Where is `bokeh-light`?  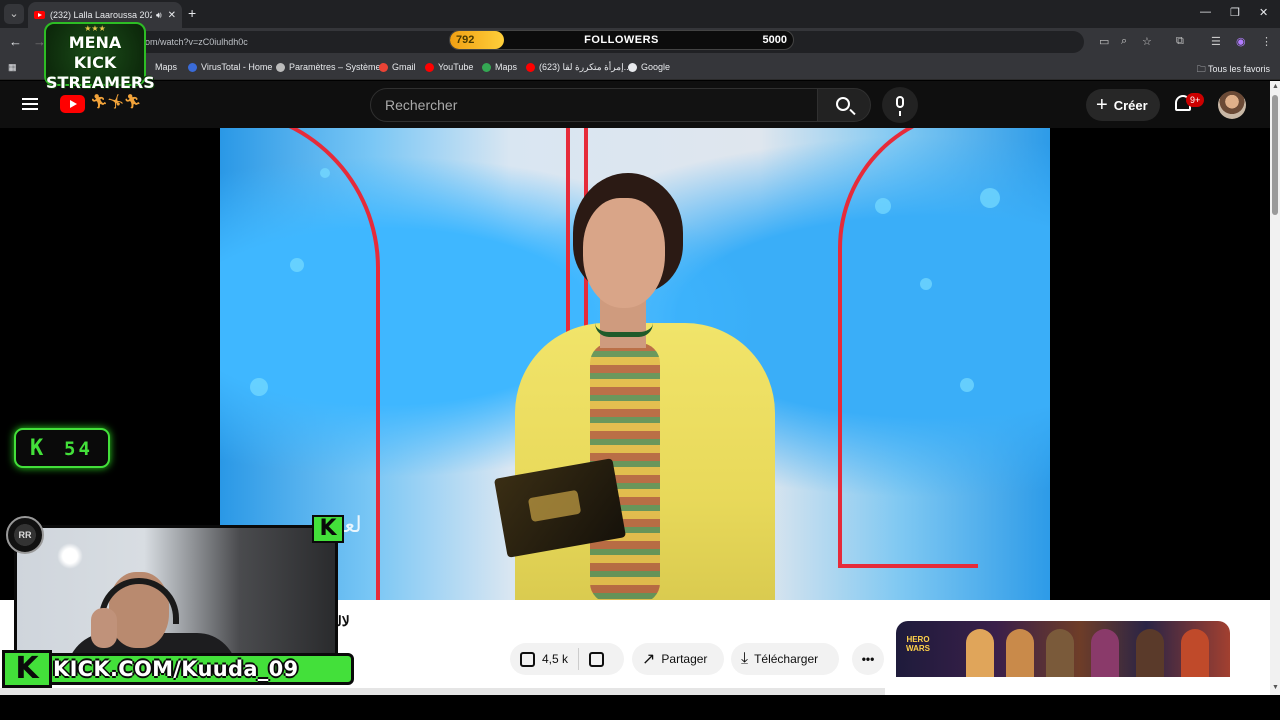
bokeh-light is located at coordinates (990, 198).